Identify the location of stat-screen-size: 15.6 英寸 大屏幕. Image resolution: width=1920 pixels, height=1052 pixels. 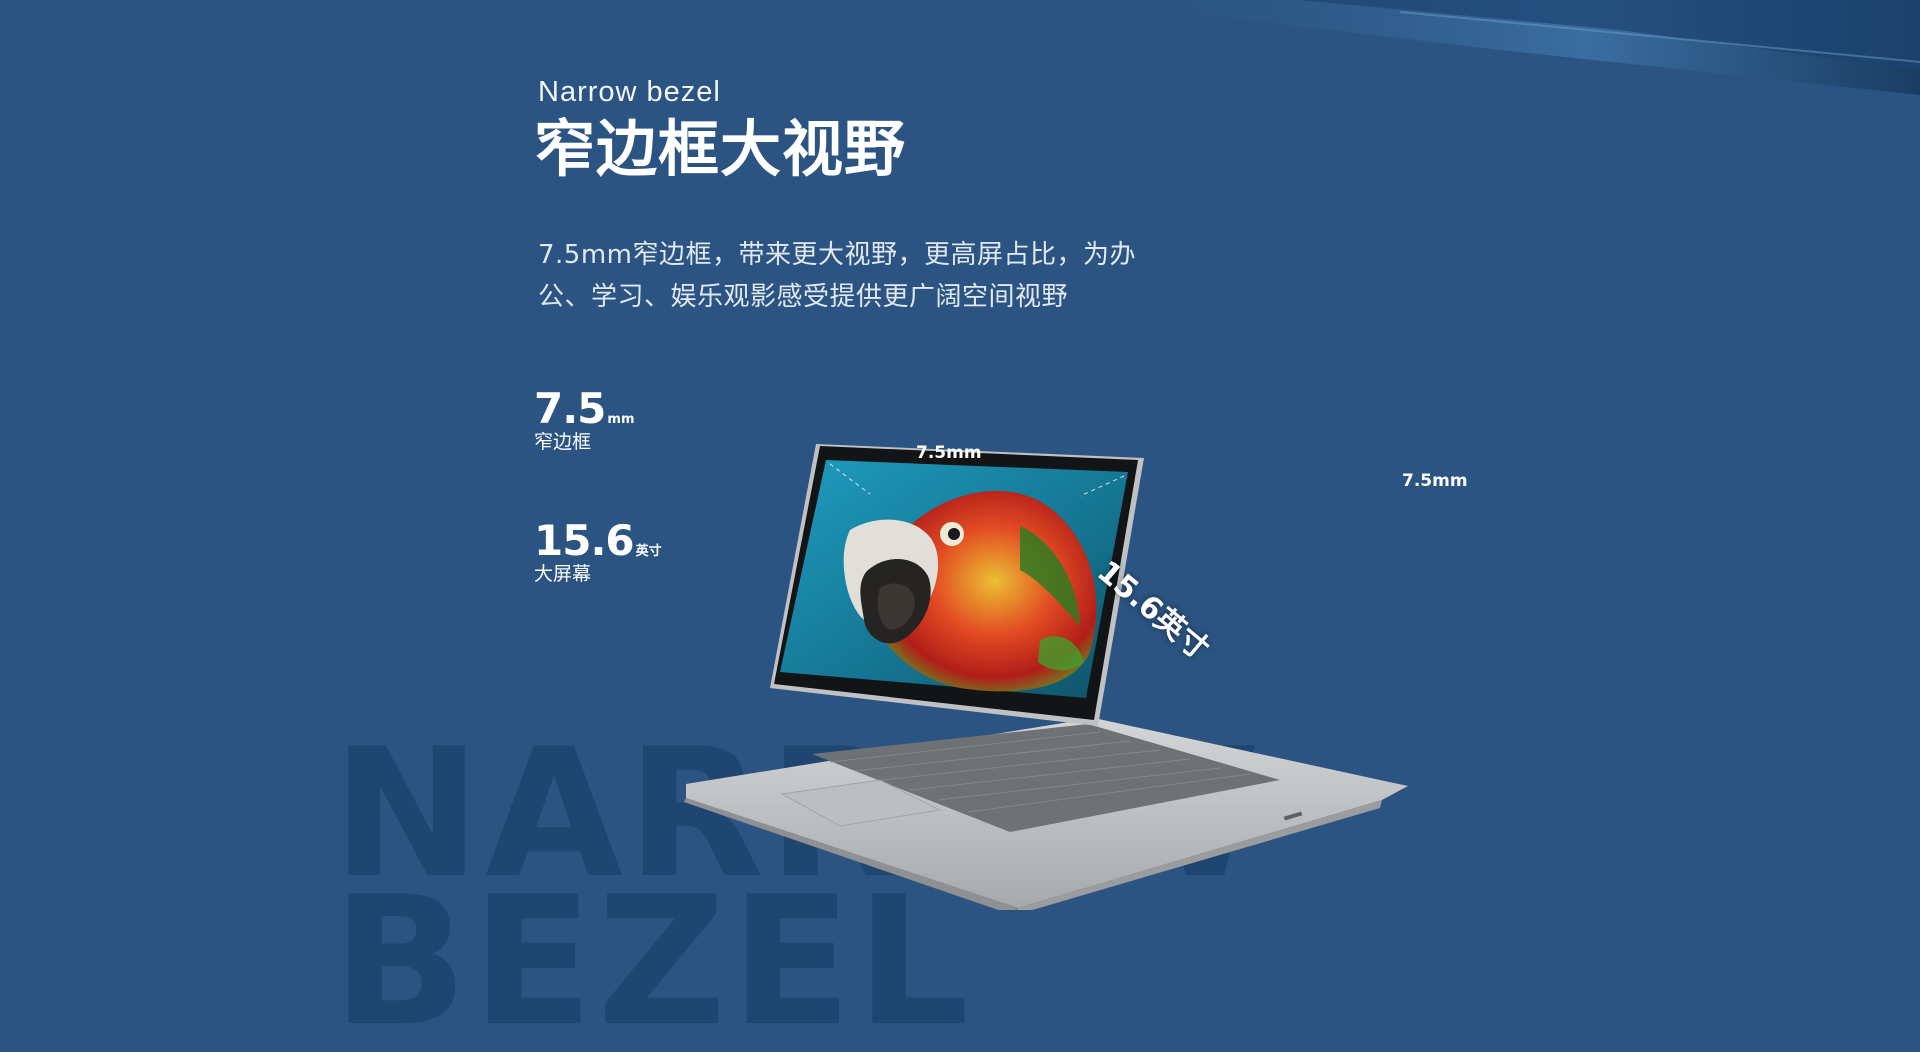
(598, 551).